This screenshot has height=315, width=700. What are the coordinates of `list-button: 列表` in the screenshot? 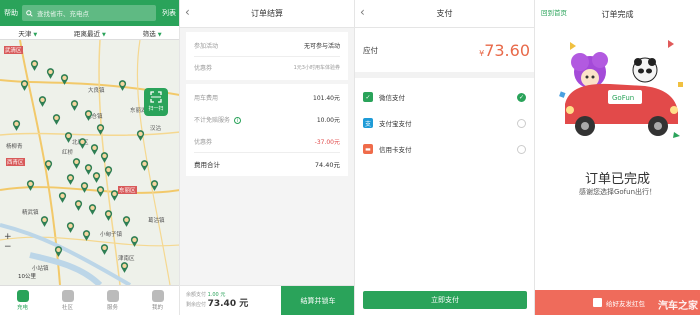 It's located at (166, 13).